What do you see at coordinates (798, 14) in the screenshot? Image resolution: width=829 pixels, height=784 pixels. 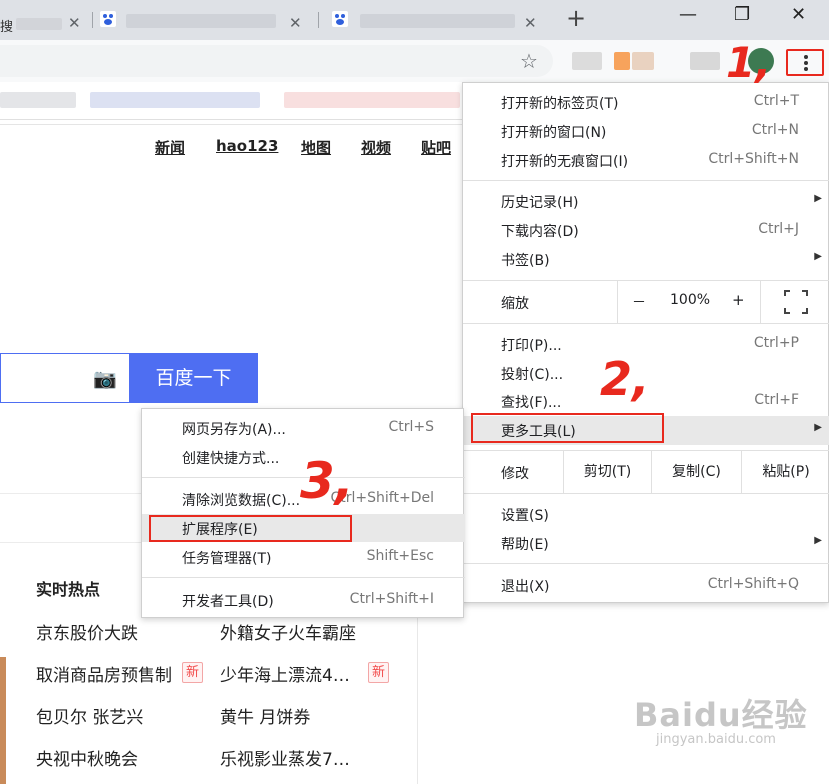 I see `close-window-button: ✕` at bounding box center [798, 14].